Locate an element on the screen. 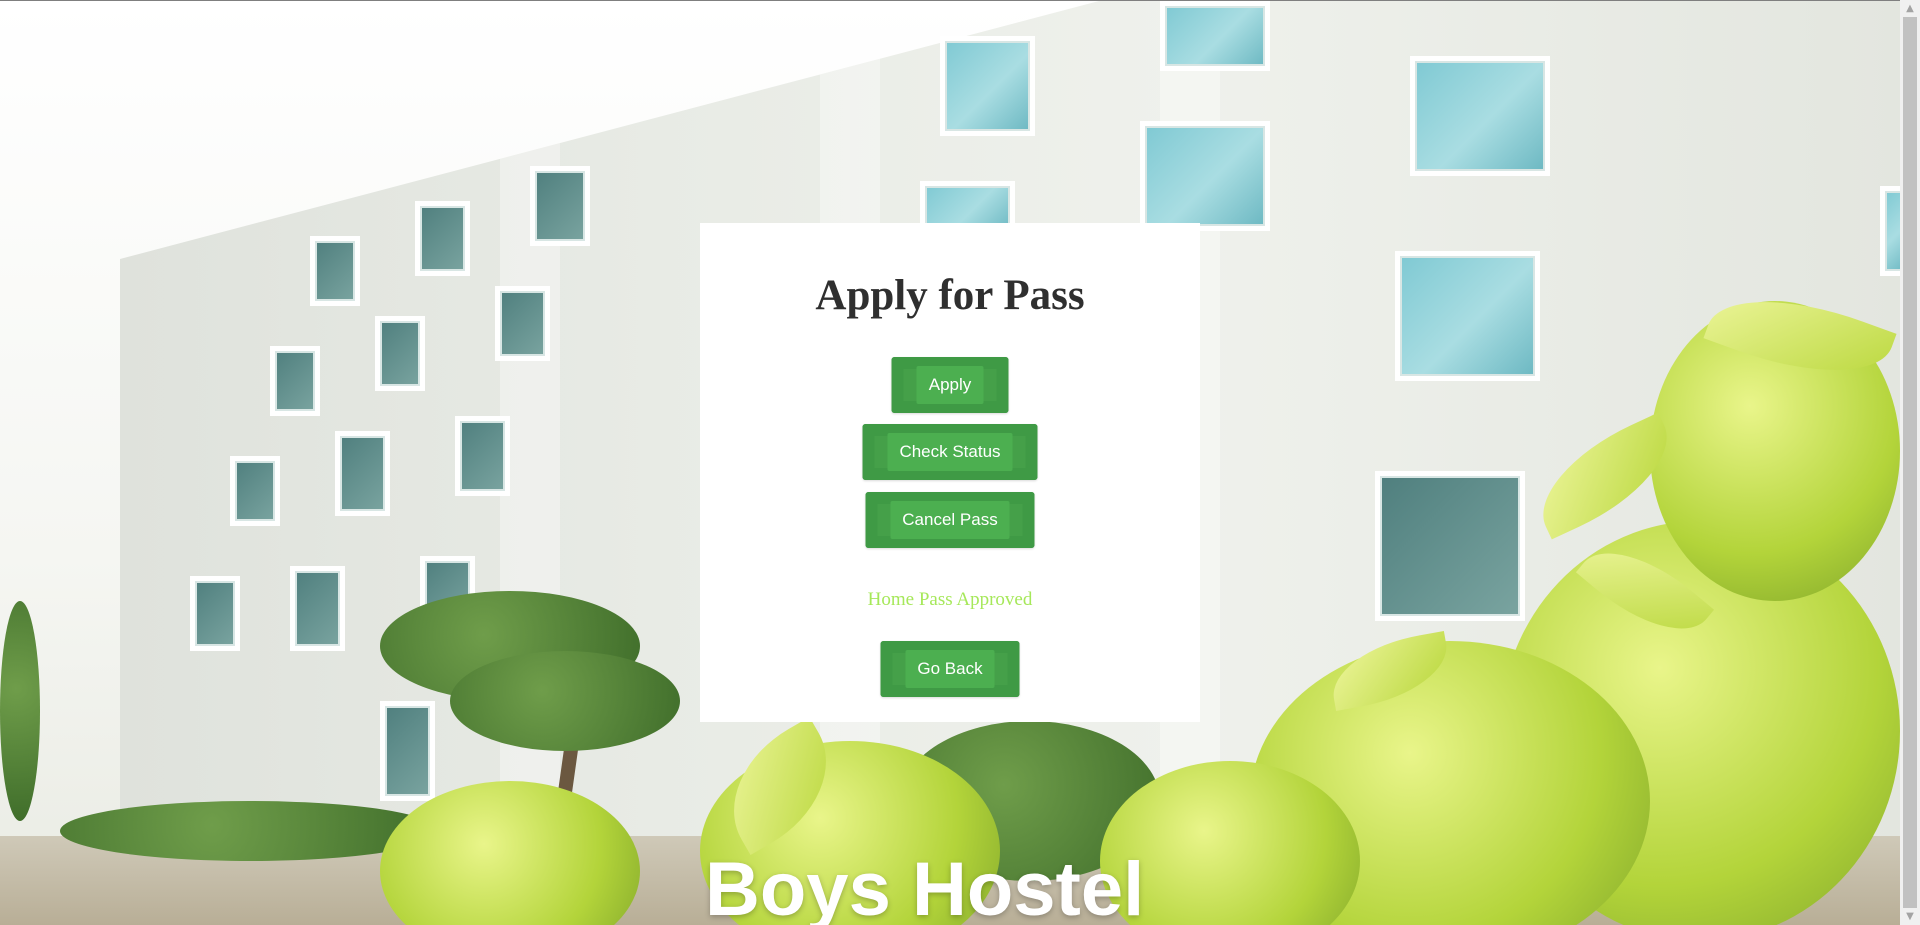 This screenshot has width=1920, height=925. cancel-pass-button: Cancel Pass is located at coordinates (950, 520).